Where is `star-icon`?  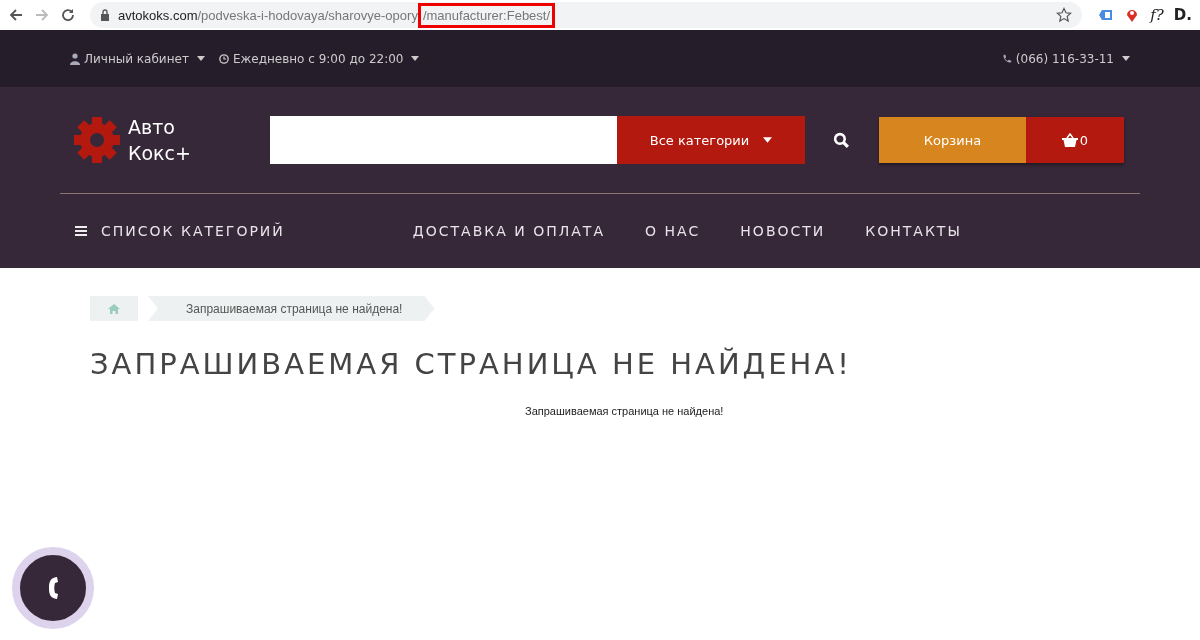 star-icon is located at coordinates (1064, 15).